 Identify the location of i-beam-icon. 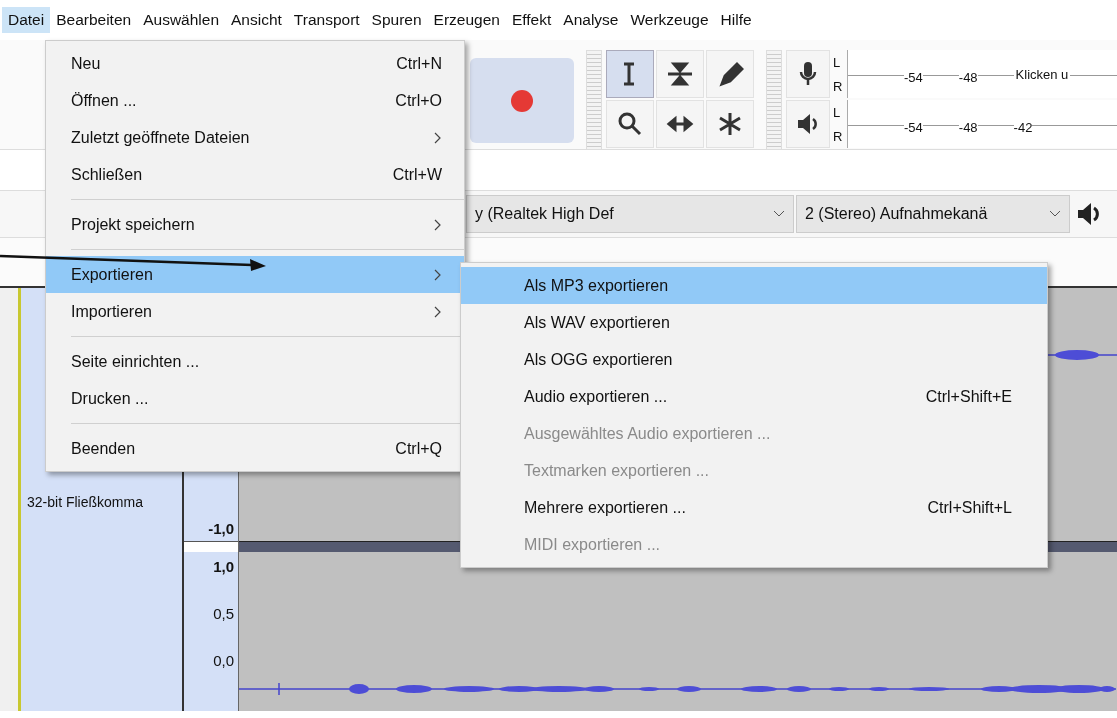
(630, 74).